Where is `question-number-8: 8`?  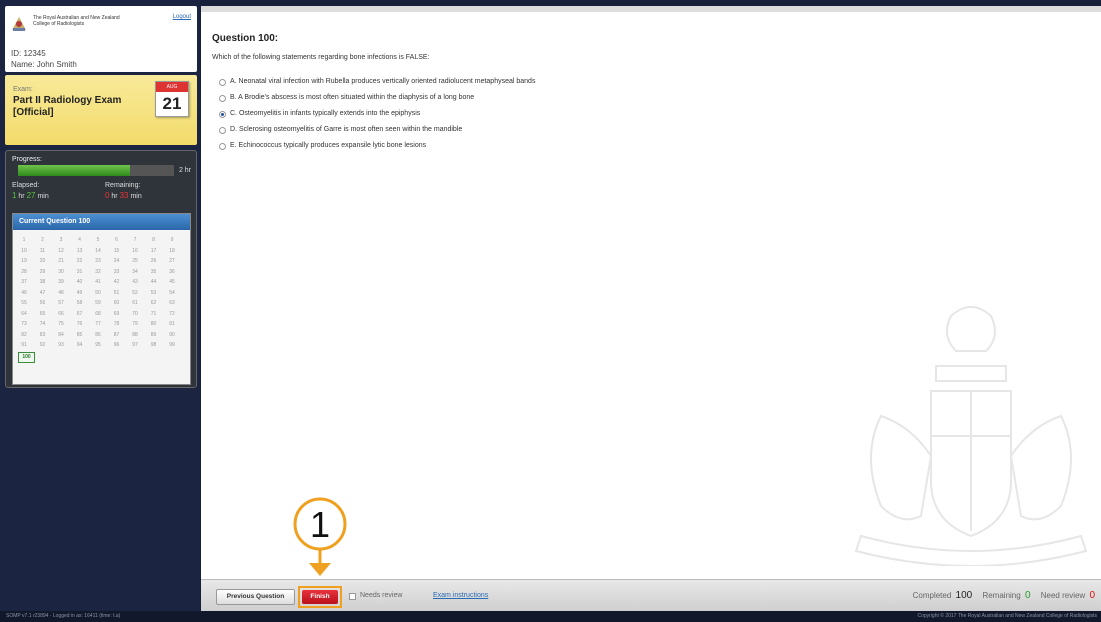
question-number-8: 8 is located at coordinates (154, 240).